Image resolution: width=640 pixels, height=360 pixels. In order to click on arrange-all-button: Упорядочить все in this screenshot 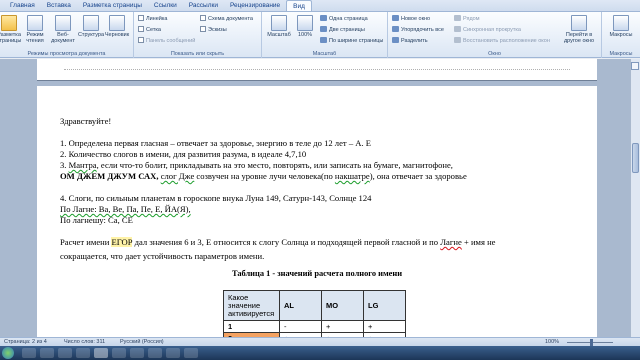, I will do `click(418, 30)`.